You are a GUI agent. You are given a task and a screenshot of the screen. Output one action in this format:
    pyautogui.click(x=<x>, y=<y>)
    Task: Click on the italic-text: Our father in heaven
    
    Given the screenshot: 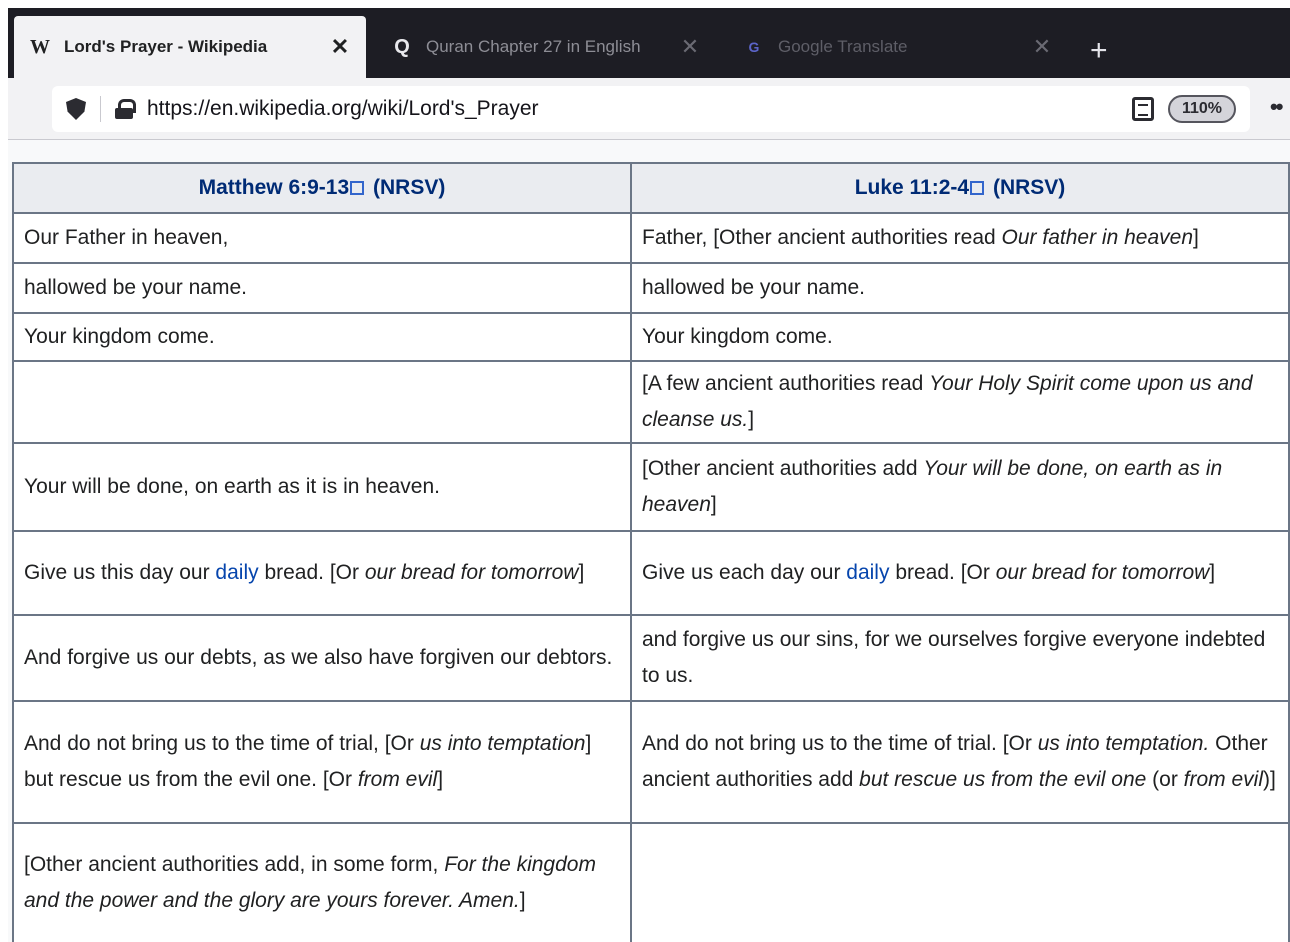 What is the action you would take?
    pyautogui.click(x=1097, y=237)
    